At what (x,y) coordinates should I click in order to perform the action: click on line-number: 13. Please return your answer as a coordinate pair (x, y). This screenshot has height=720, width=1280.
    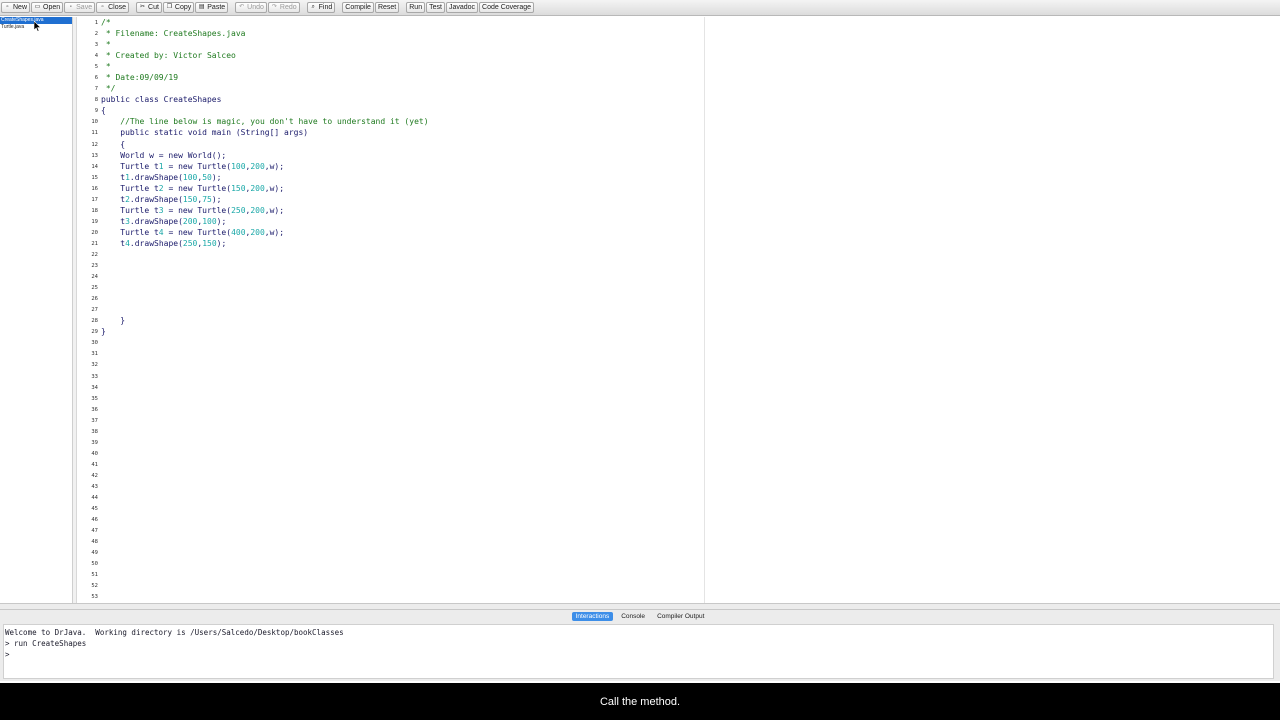
    Looking at the image, I should click on (94, 155).